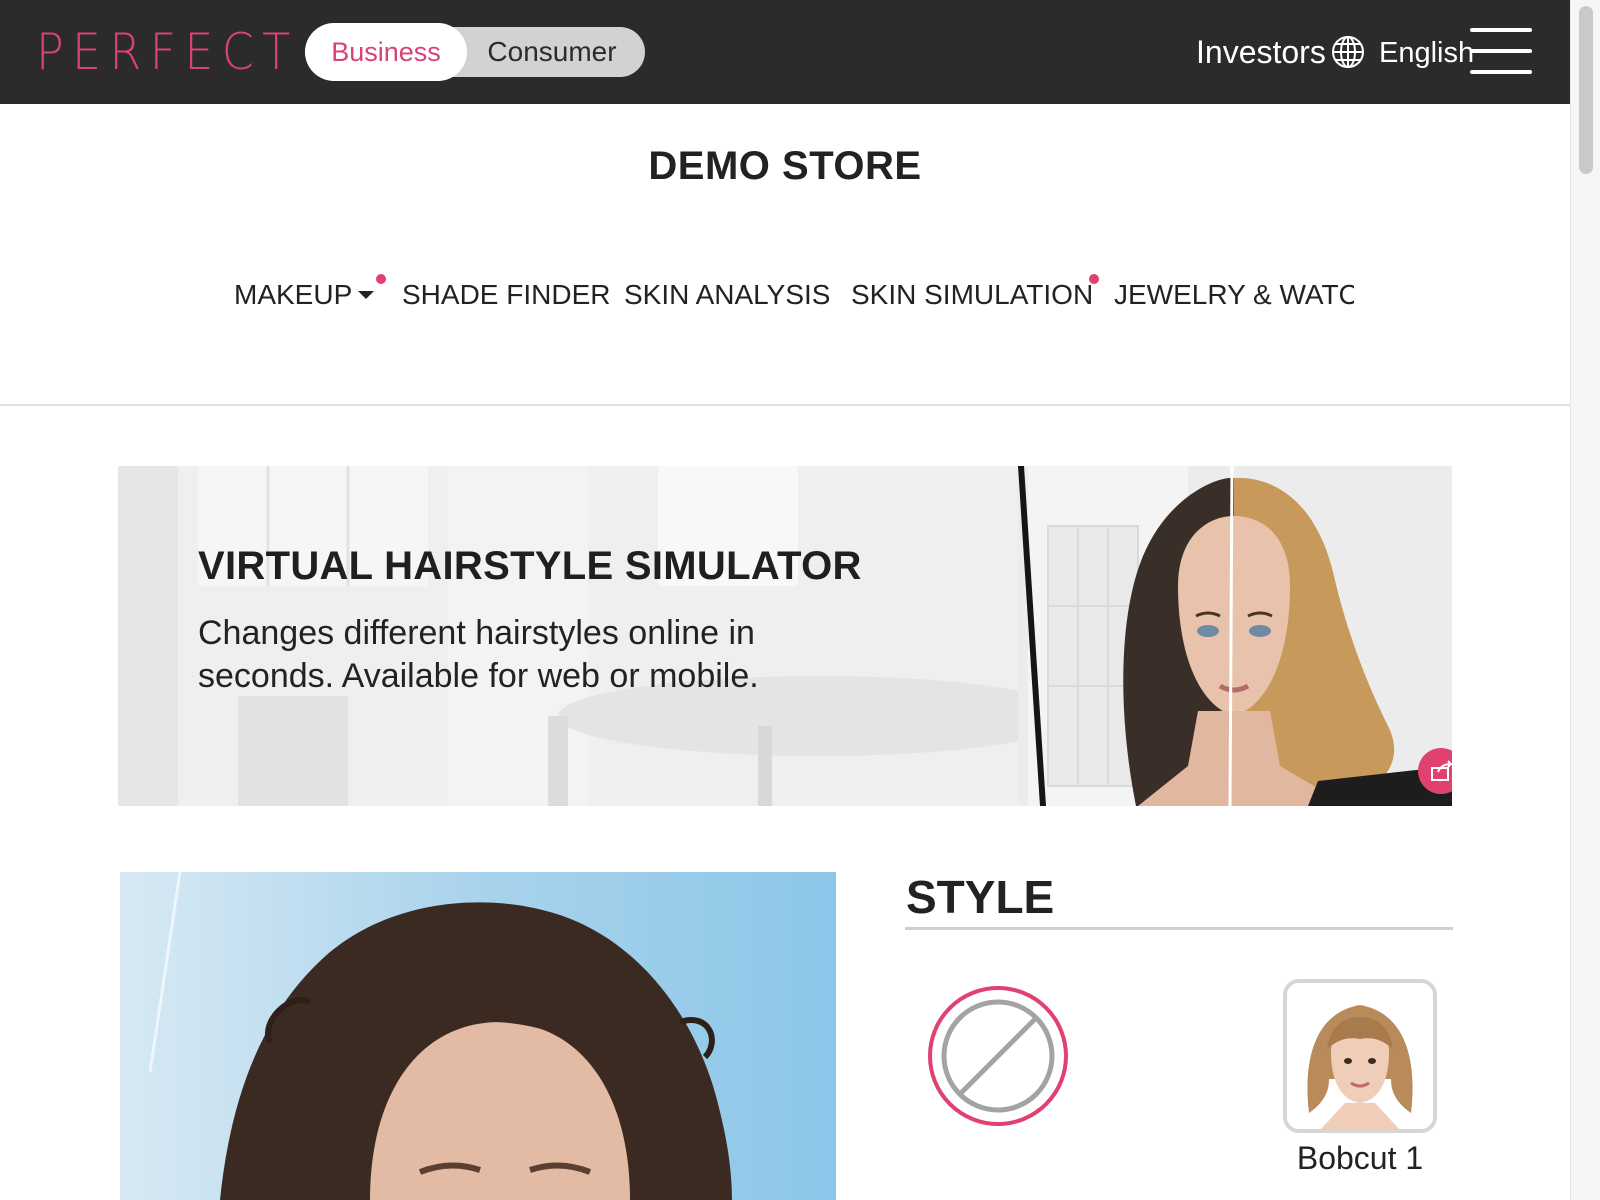 The width and height of the screenshot is (1600, 1200). What do you see at coordinates (167, 52) in the screenshot?
I see `perfect-logo: PERFECT` at bounding box center [167, 52].